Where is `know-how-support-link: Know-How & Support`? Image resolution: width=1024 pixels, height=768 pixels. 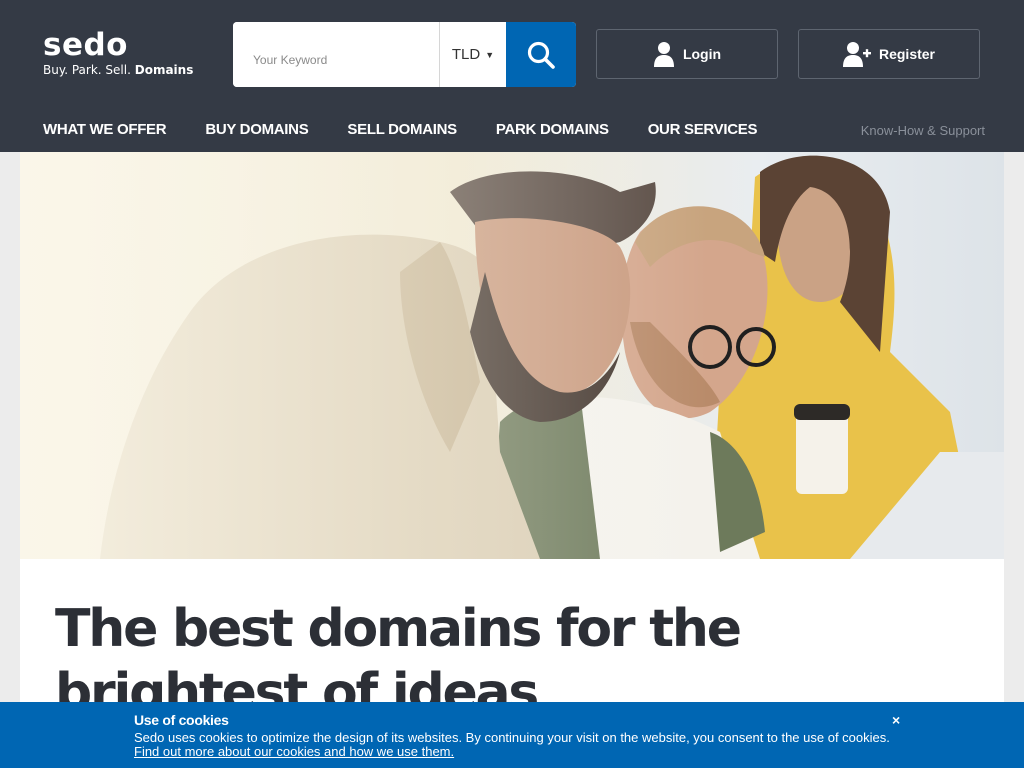
know-how-support-link: Know-How & Support is located at coordinates (923, 130).